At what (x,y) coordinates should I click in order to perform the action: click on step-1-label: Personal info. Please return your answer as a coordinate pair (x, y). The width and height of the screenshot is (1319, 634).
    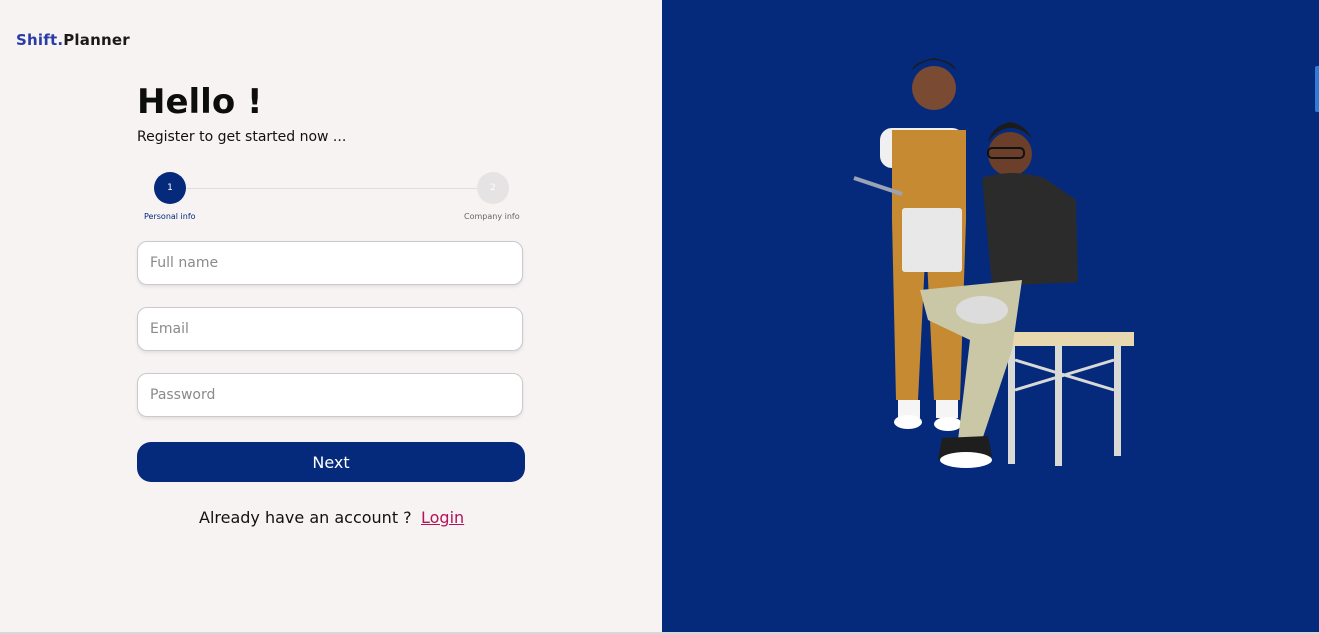
    Looking at the image, I should click on (170, 216).